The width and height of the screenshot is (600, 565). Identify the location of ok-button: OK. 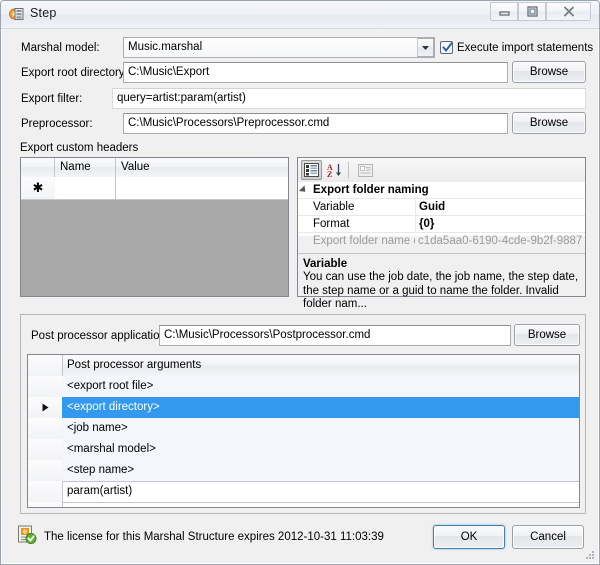
(469, 537).